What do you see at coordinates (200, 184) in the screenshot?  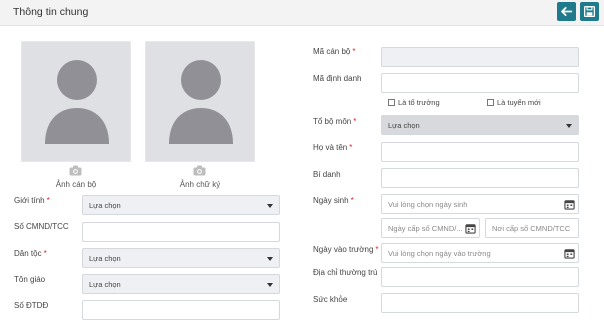 I see `signature-photo-caption: Ảnh chữ ký` at bounding box center [200, 184].